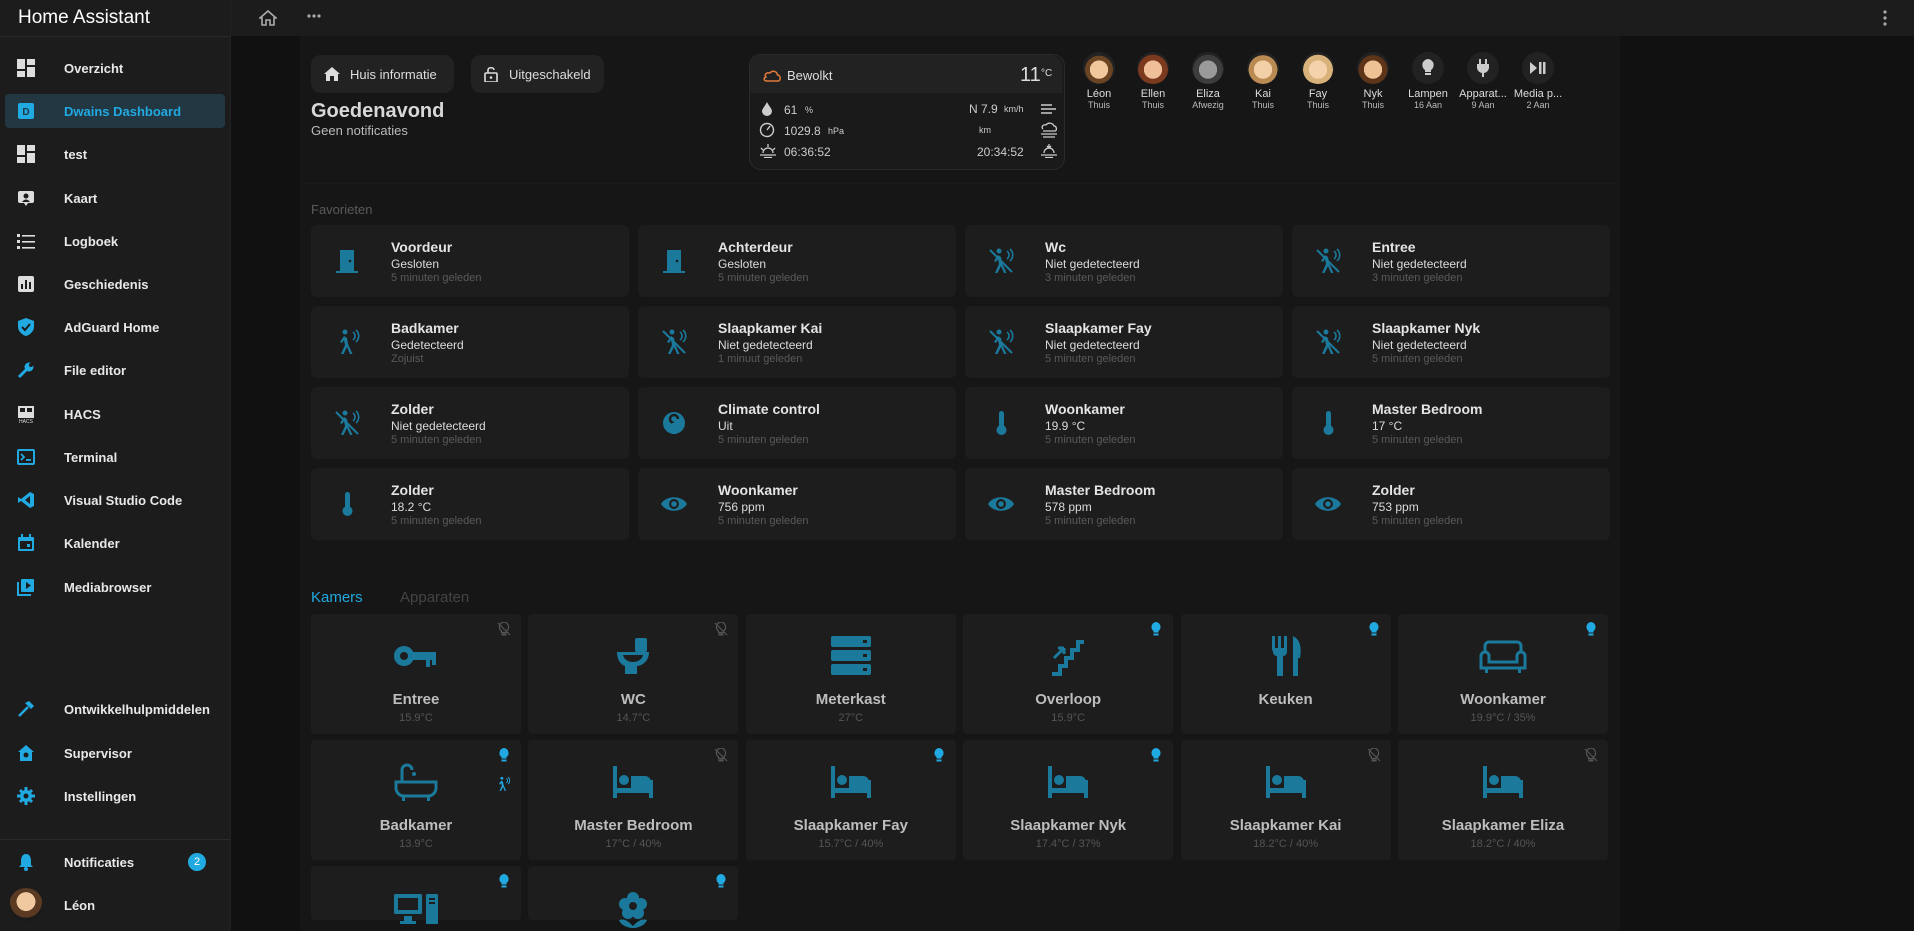 The width and height of the screenshot is (1914, 931). What do you see at coordinates (797, 261) in the screenshot?
I see `favorite-card: Achterdeur Gesloten 5 minuten geleden` at bounding box center [797, 261].